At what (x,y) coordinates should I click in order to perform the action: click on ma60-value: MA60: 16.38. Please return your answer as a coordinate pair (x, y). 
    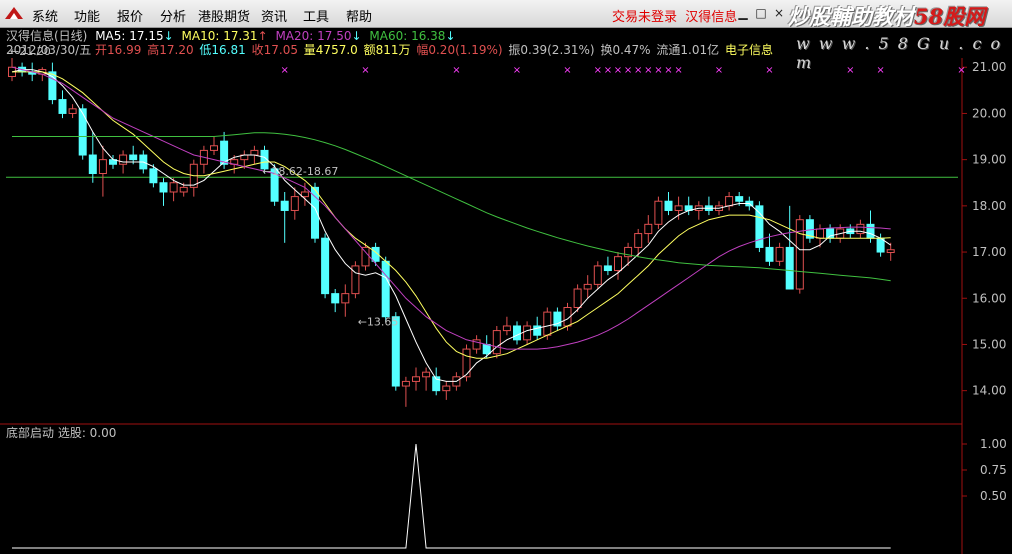
    Looking at the image, I should click on (407, 36).